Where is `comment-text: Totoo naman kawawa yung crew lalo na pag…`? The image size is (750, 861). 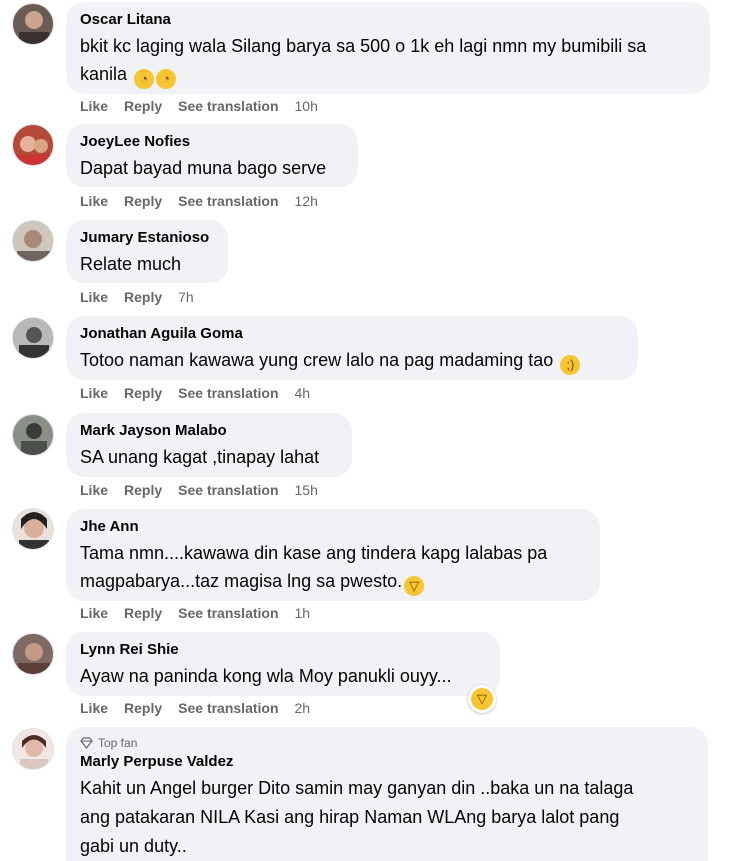 comment-text: Totoo naman kawawa yung crew lalo na pag… is located at coordinates (352, 360).